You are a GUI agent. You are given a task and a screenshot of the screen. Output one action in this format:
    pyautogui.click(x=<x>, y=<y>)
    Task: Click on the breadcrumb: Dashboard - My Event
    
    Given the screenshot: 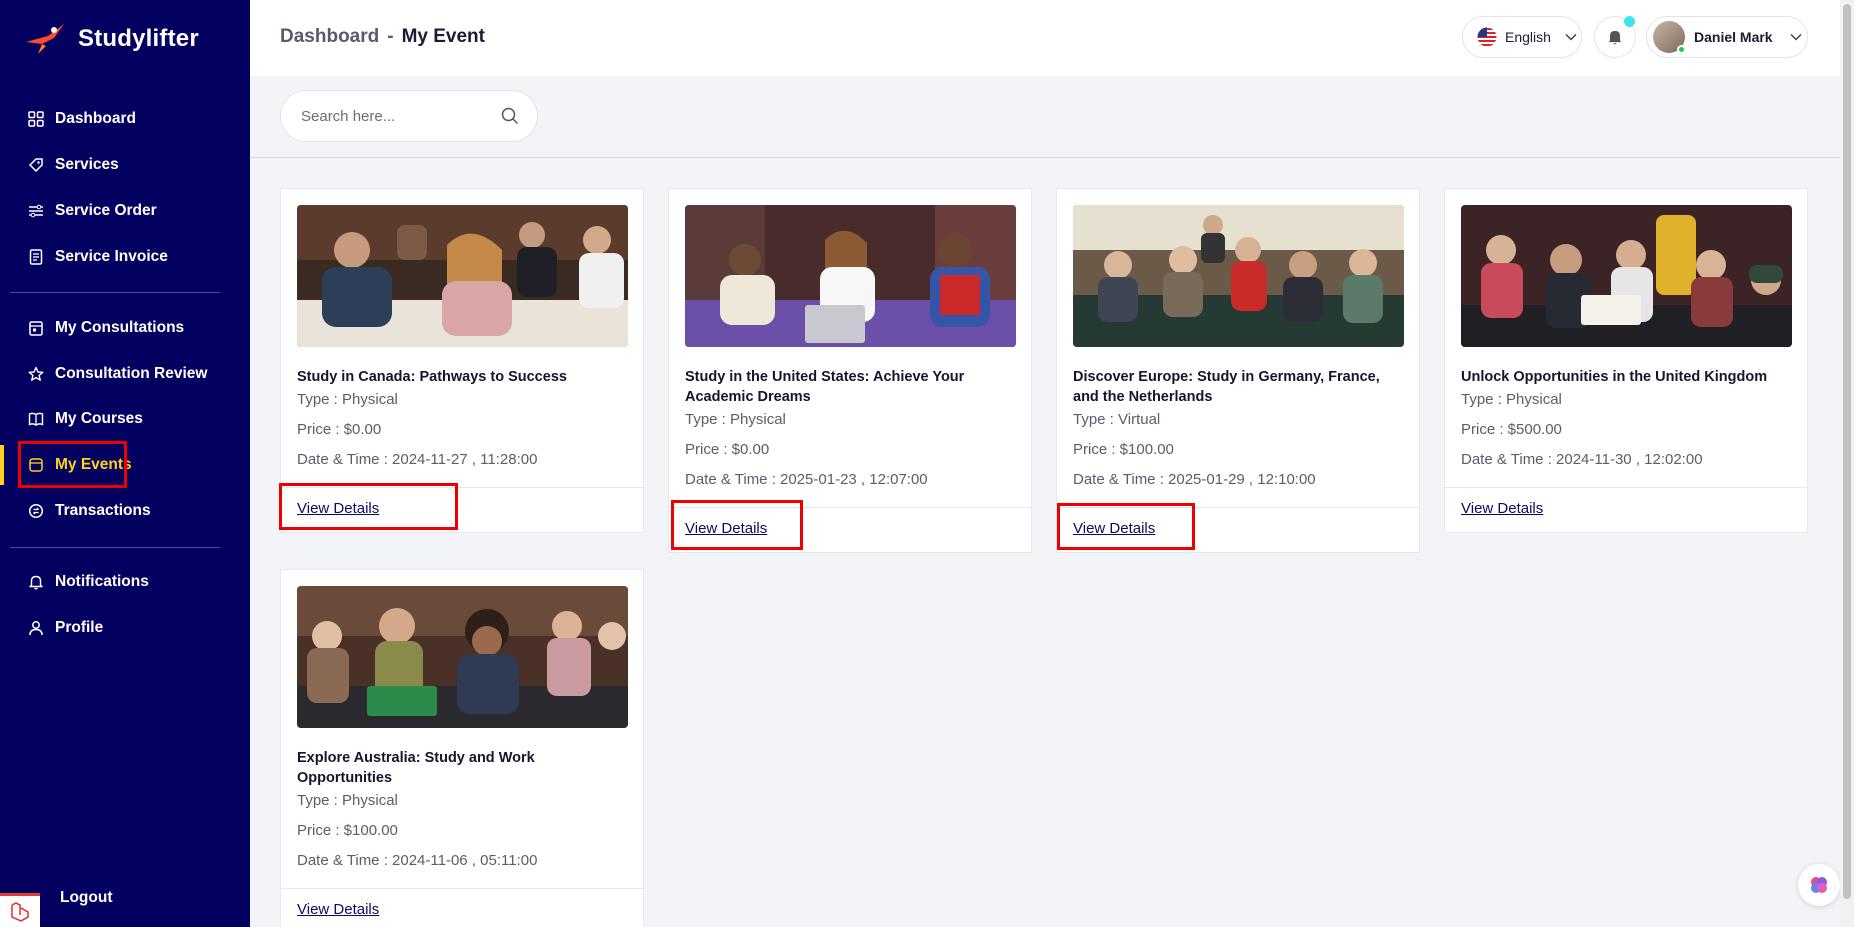 What is the action you would take?
    pyautogui.click(x=382, y=37)
    